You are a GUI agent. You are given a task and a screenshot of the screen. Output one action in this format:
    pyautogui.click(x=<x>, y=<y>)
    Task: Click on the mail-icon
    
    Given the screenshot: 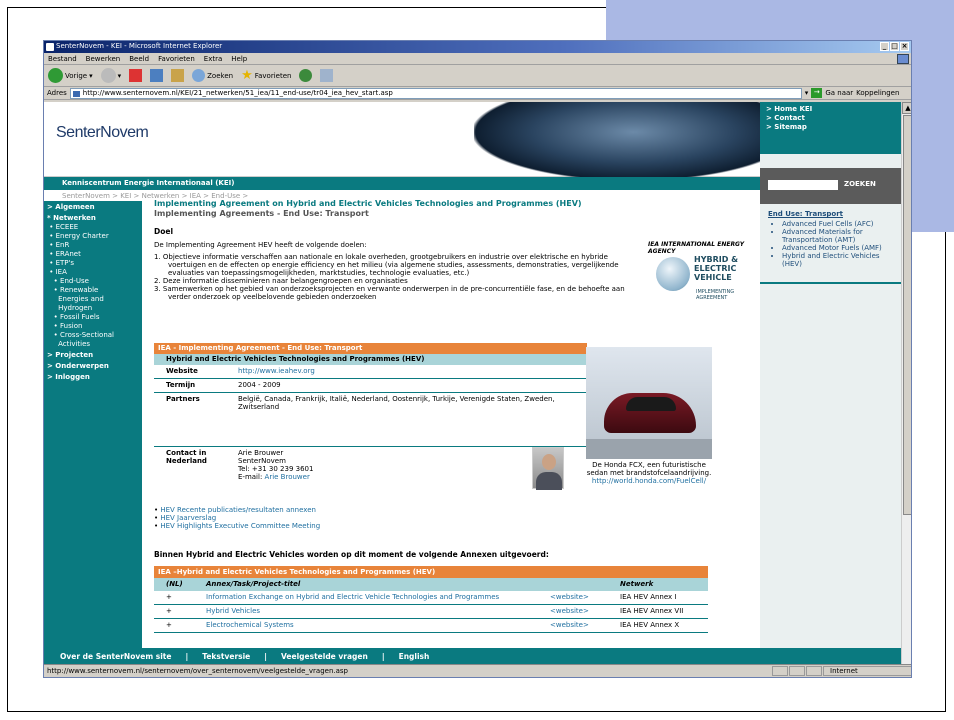 What is the action you would take?
    pyautogui.click(x=327, y=75)
    